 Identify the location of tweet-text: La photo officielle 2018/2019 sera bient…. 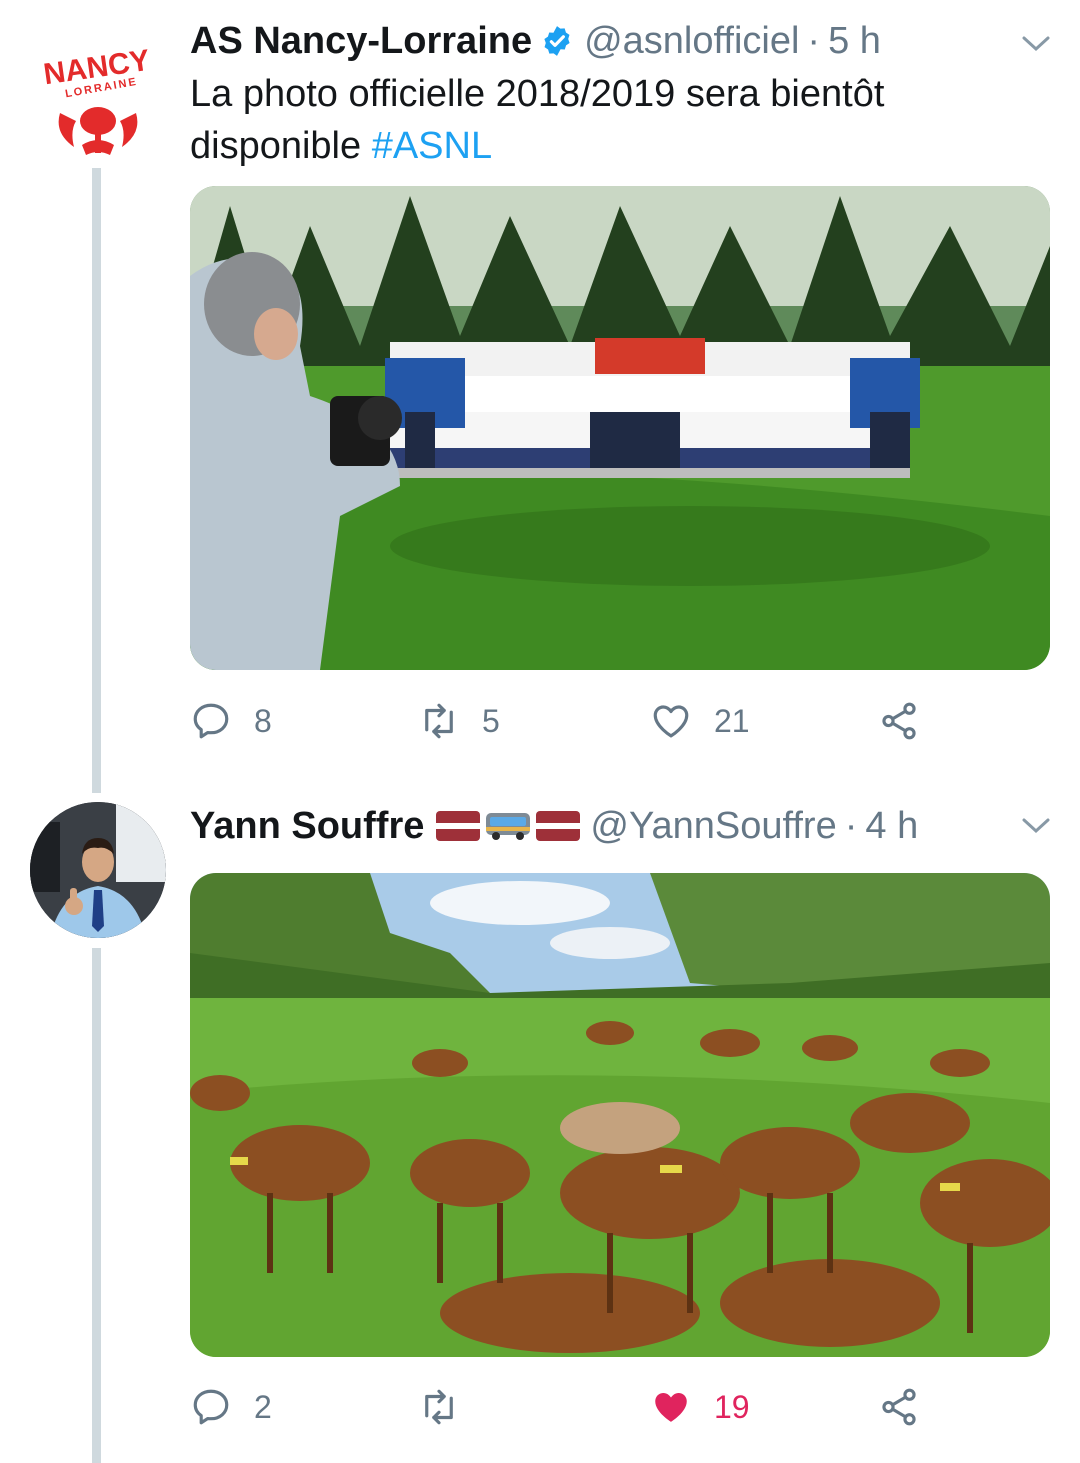
(610, 120).